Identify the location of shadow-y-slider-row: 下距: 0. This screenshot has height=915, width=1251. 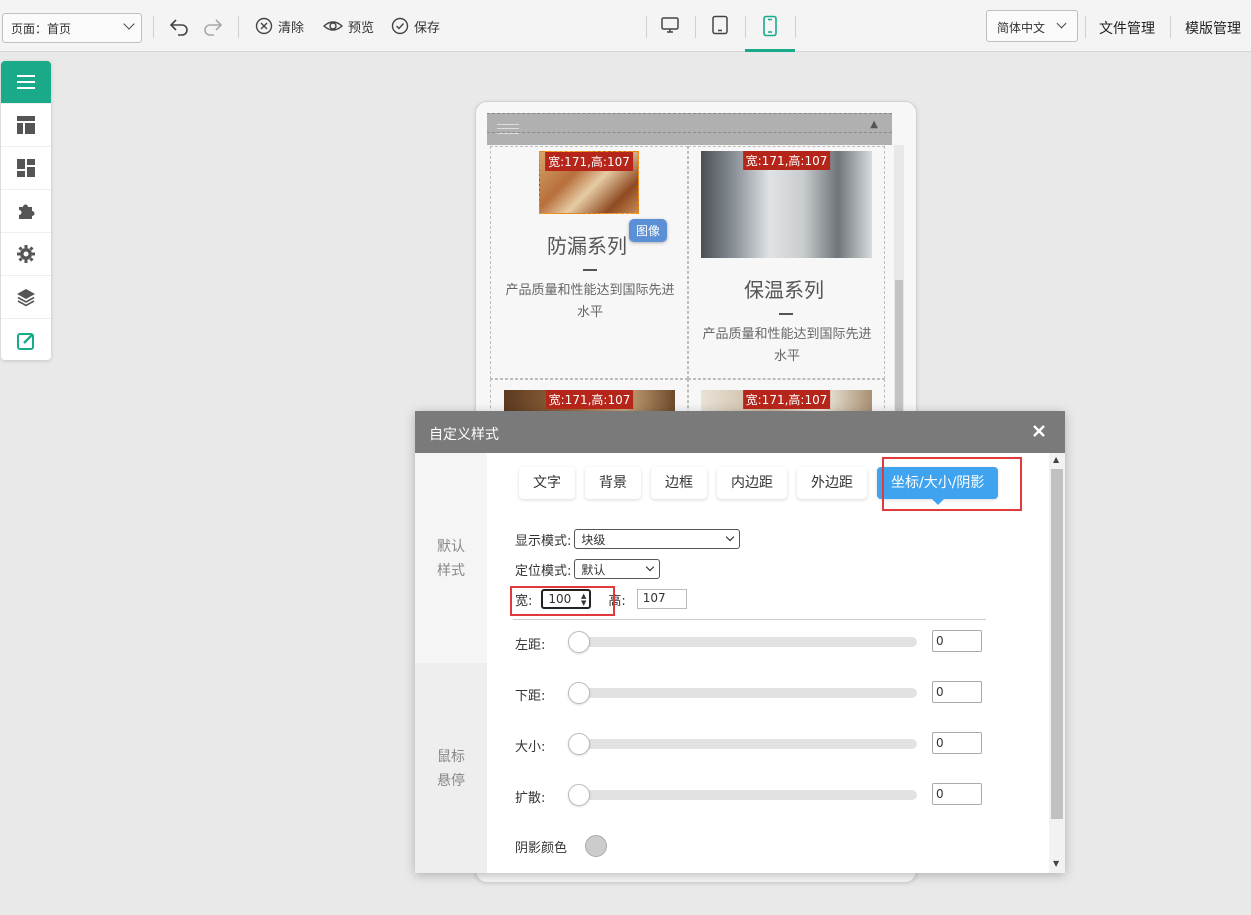
(750, 693).